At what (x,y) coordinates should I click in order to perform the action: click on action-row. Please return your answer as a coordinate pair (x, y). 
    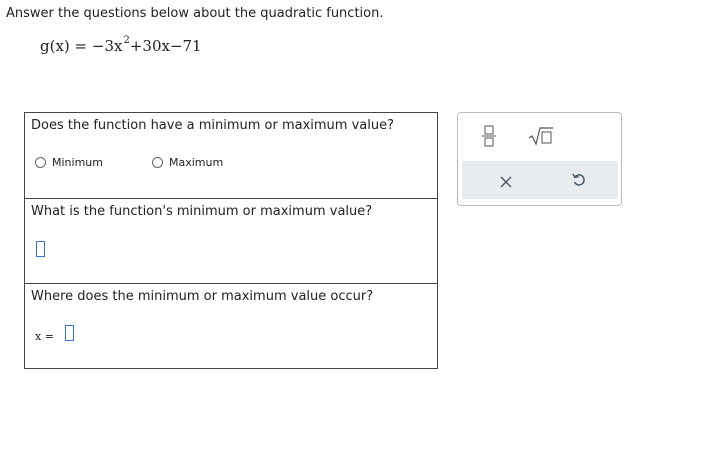
    Looking at the image, I should click on (540, 180).